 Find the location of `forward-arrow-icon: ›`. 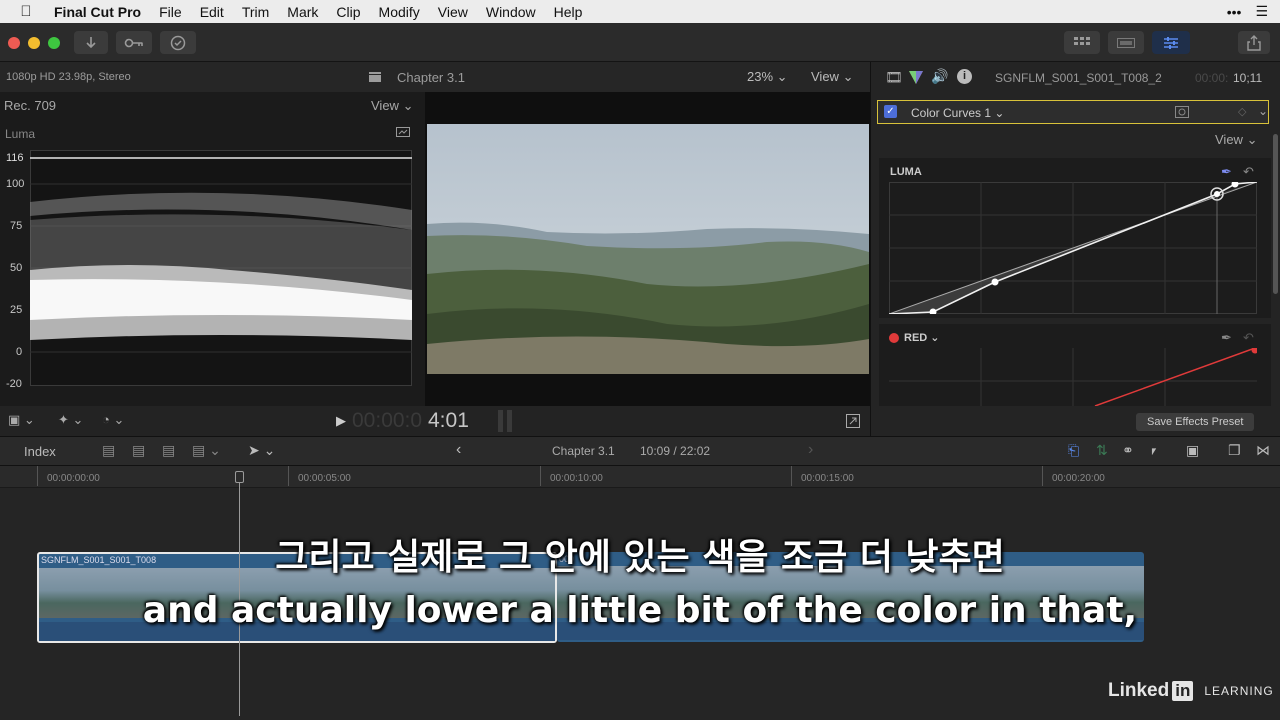

forward-arrow-icon: › is located at coordinates (810, 450).